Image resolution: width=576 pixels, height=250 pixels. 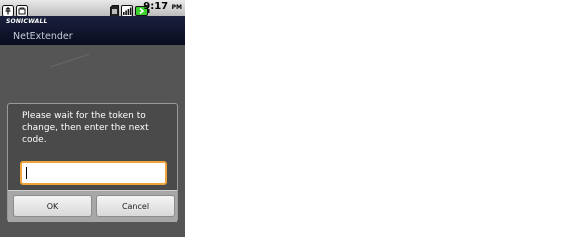 I want to click on app-title-bar: SONICWALL NetExtender, so click(x=92, y=30).